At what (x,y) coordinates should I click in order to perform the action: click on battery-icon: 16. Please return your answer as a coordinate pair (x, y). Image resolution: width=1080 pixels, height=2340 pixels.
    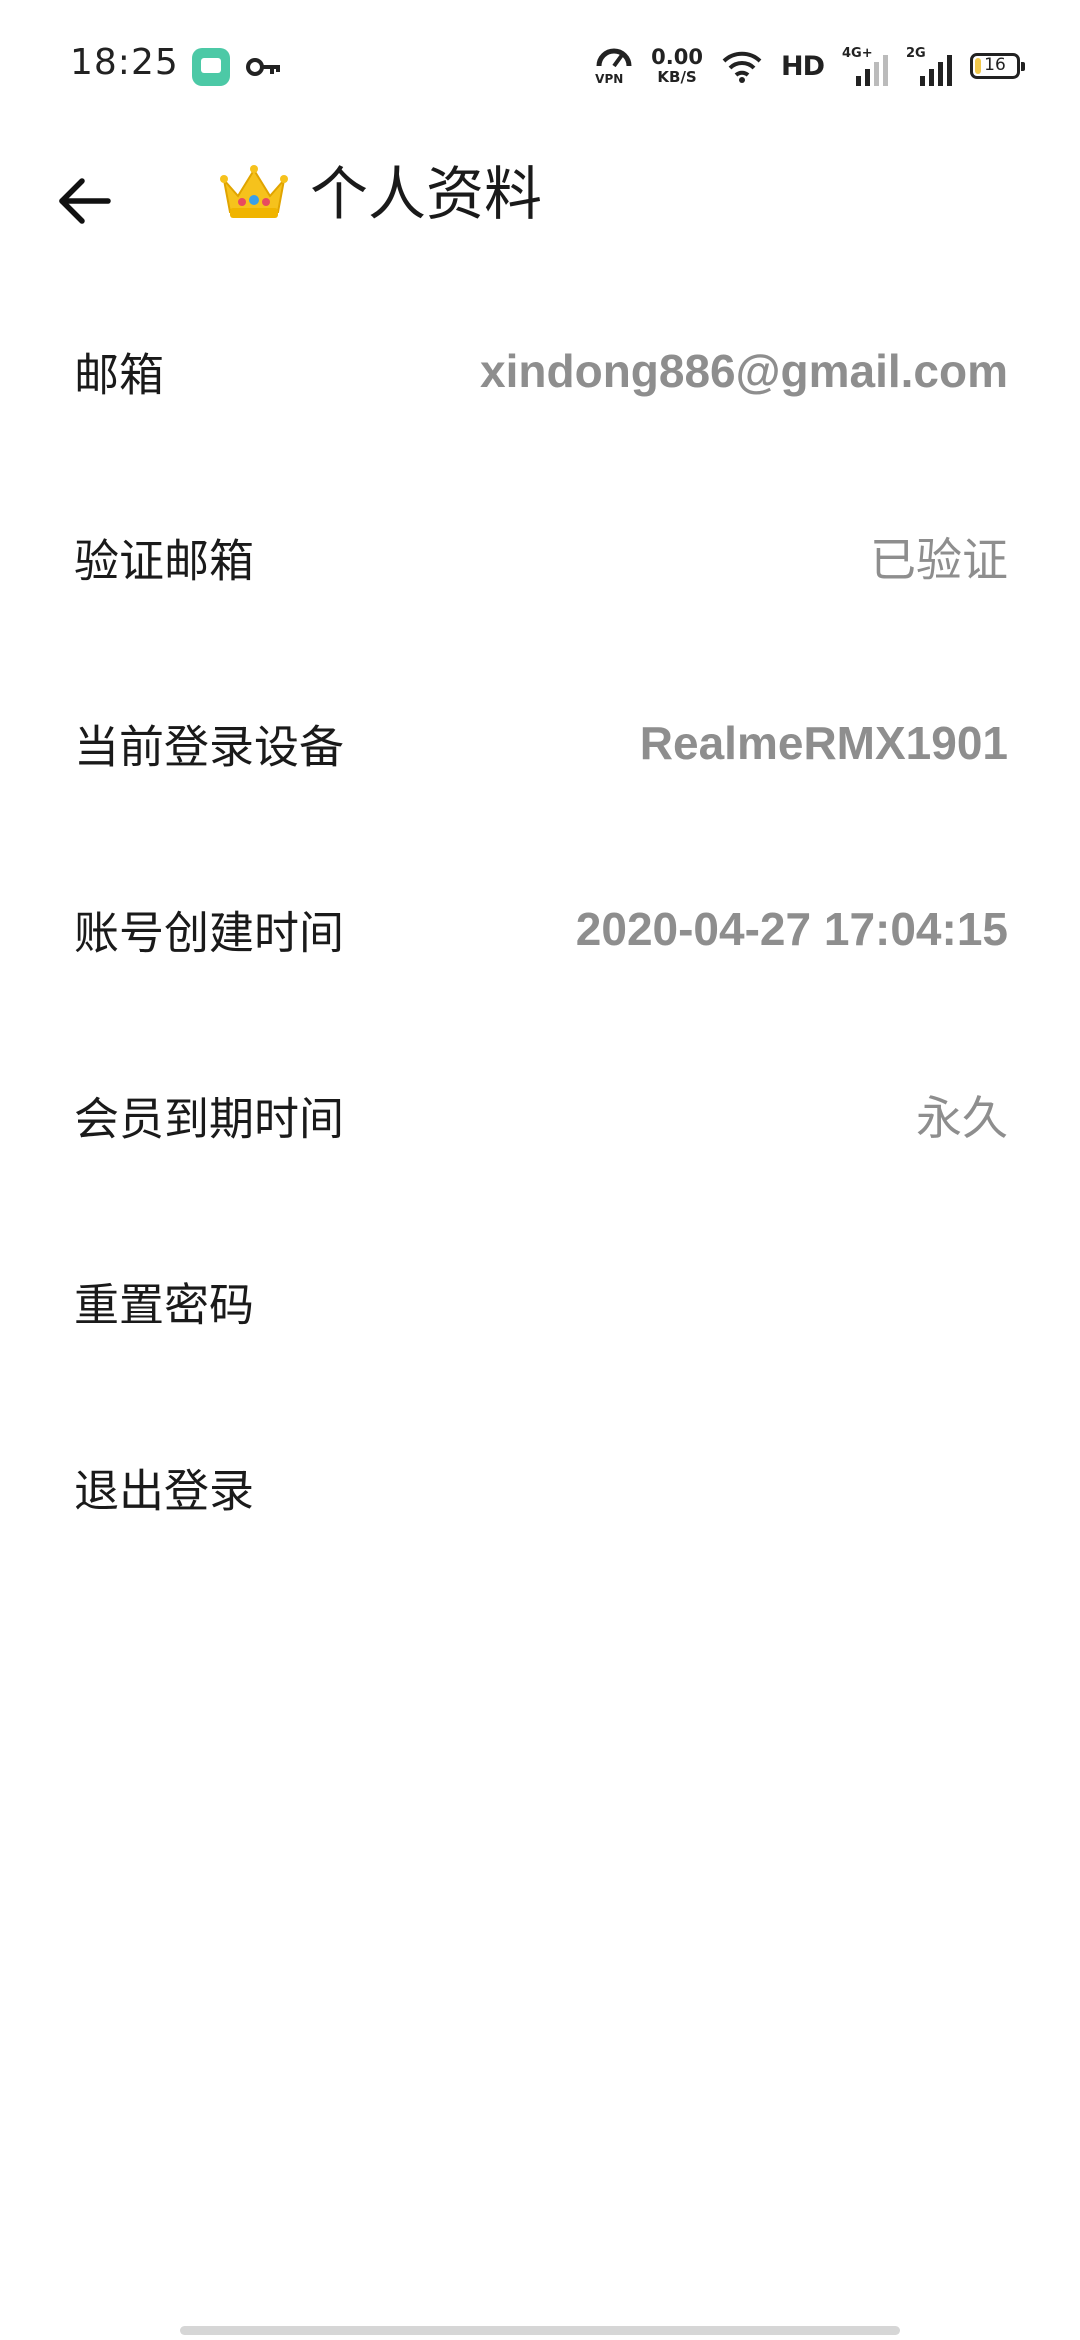
    Looking at the image, I should click on (997, 66).